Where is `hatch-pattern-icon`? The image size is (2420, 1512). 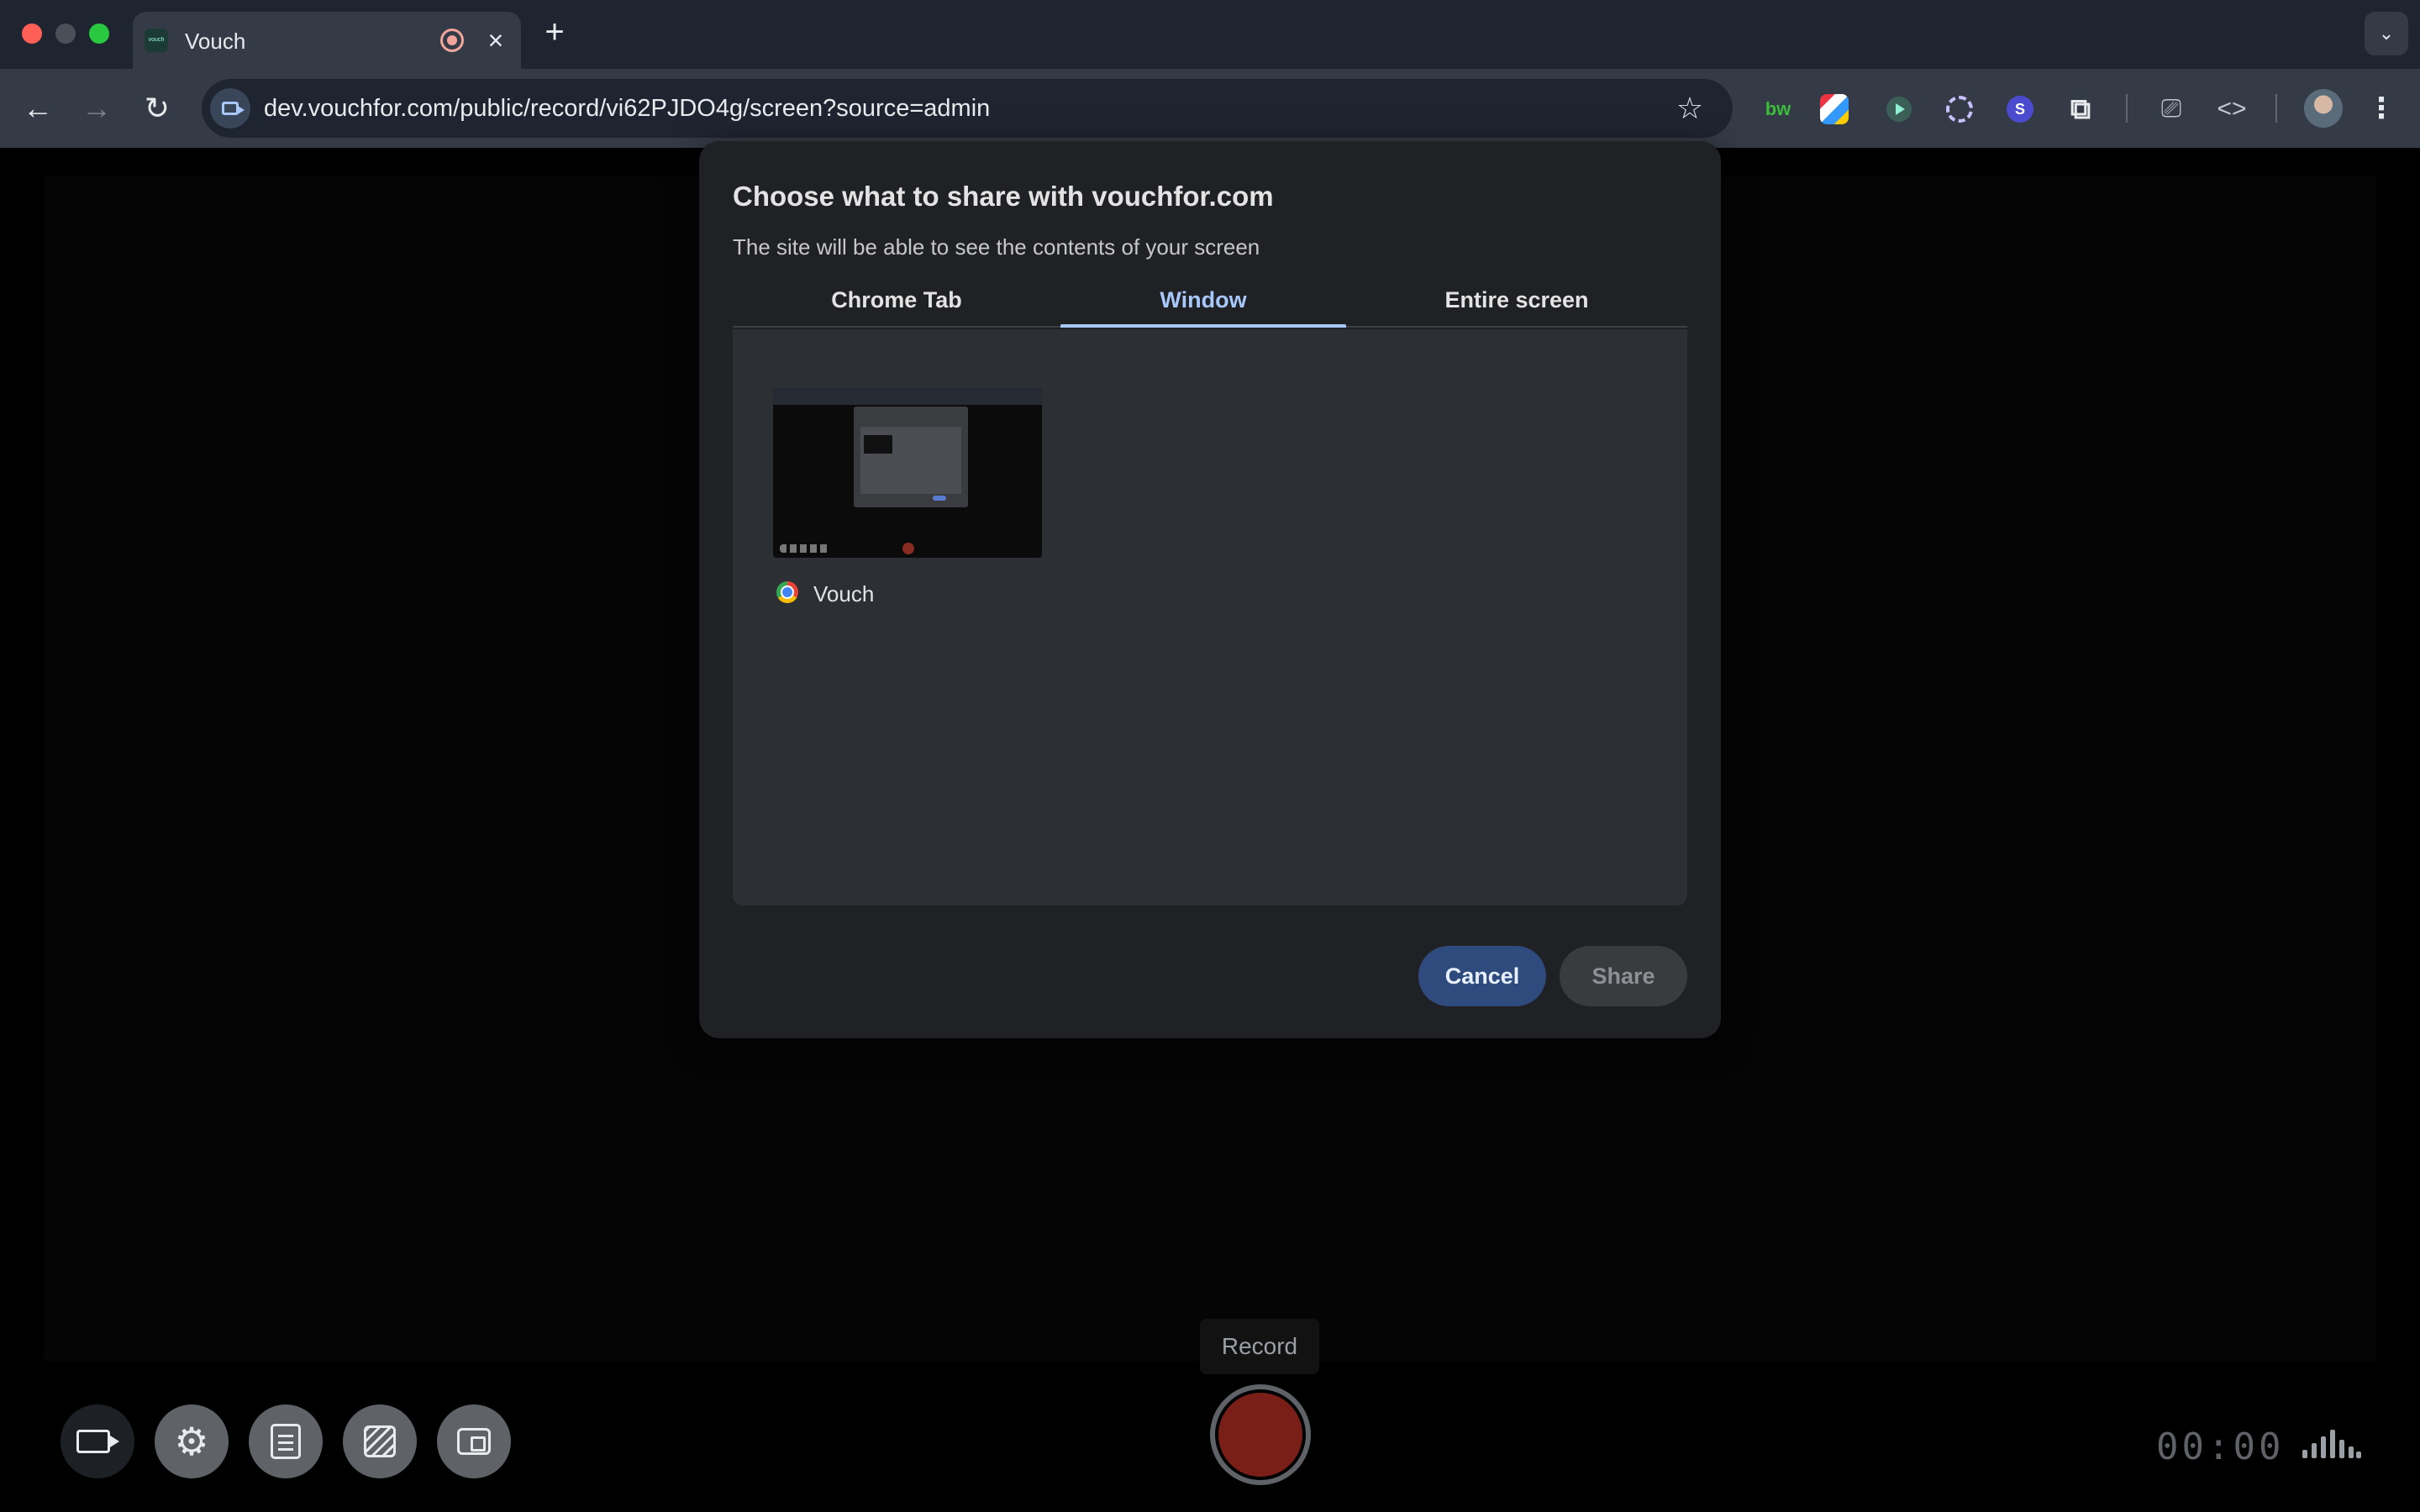
hatch-pattern-icon is located at coordinates (380, 1441).